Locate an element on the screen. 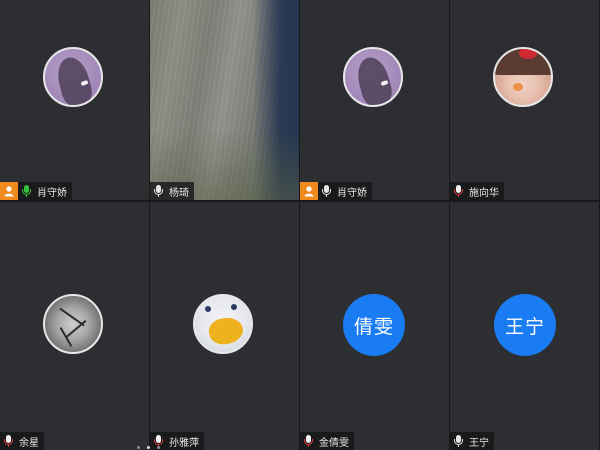 This screenshot has width=600, height=450. page-dot-current is located at coordinates (148, 447).